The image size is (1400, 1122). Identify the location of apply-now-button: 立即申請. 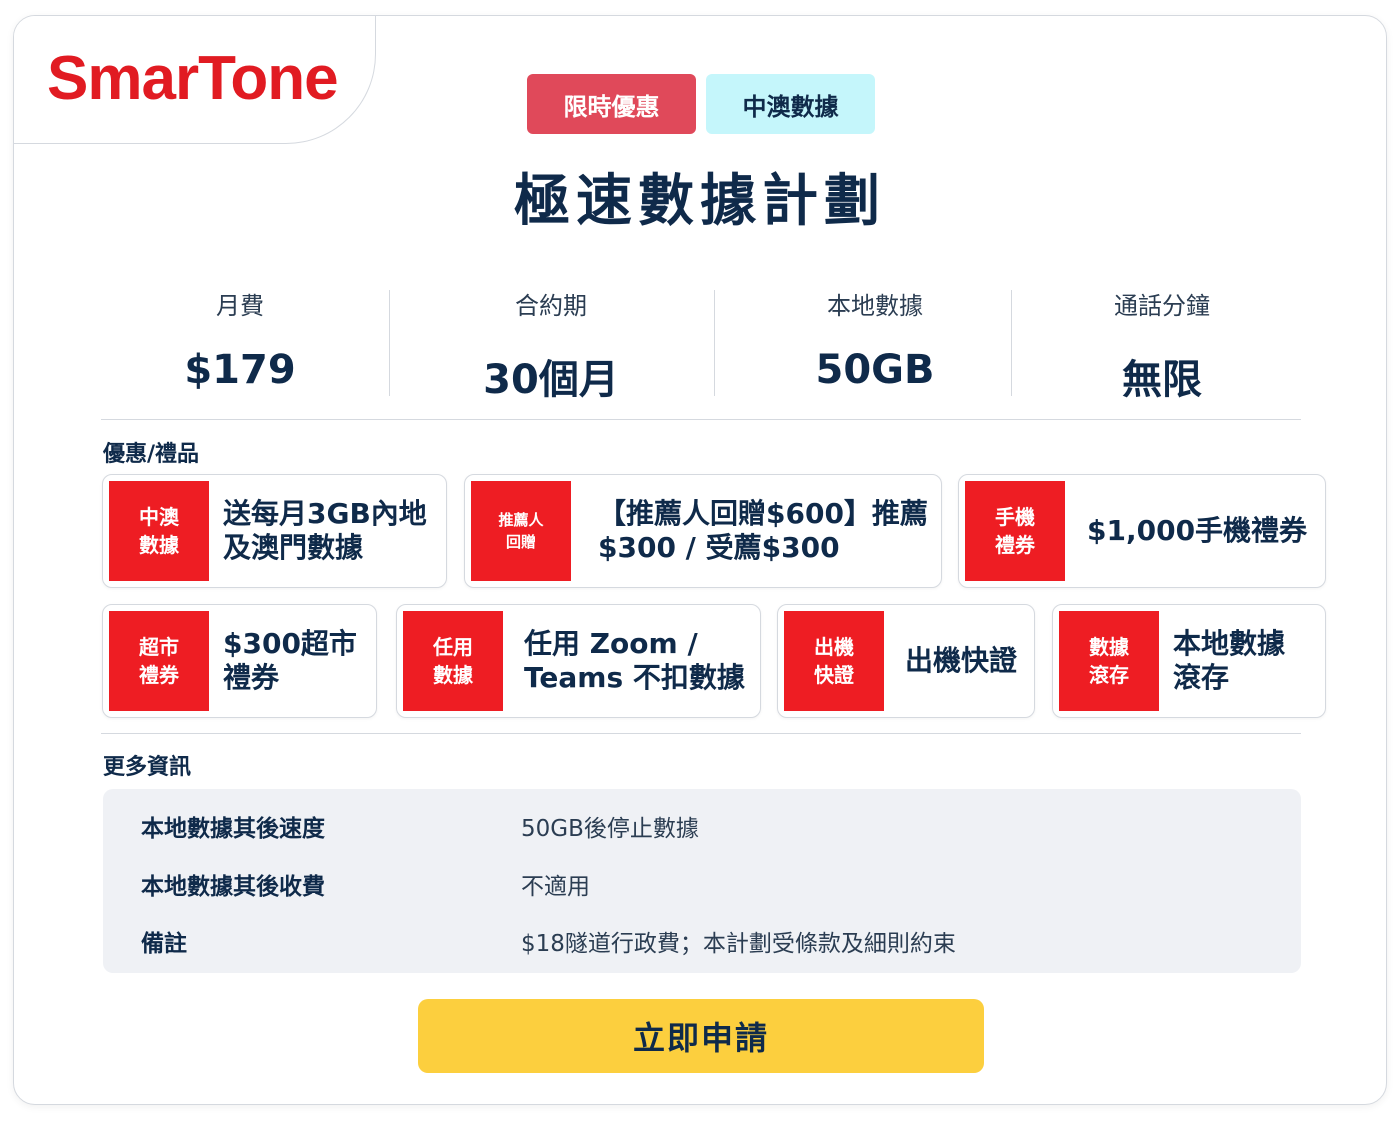
(701, 1036).